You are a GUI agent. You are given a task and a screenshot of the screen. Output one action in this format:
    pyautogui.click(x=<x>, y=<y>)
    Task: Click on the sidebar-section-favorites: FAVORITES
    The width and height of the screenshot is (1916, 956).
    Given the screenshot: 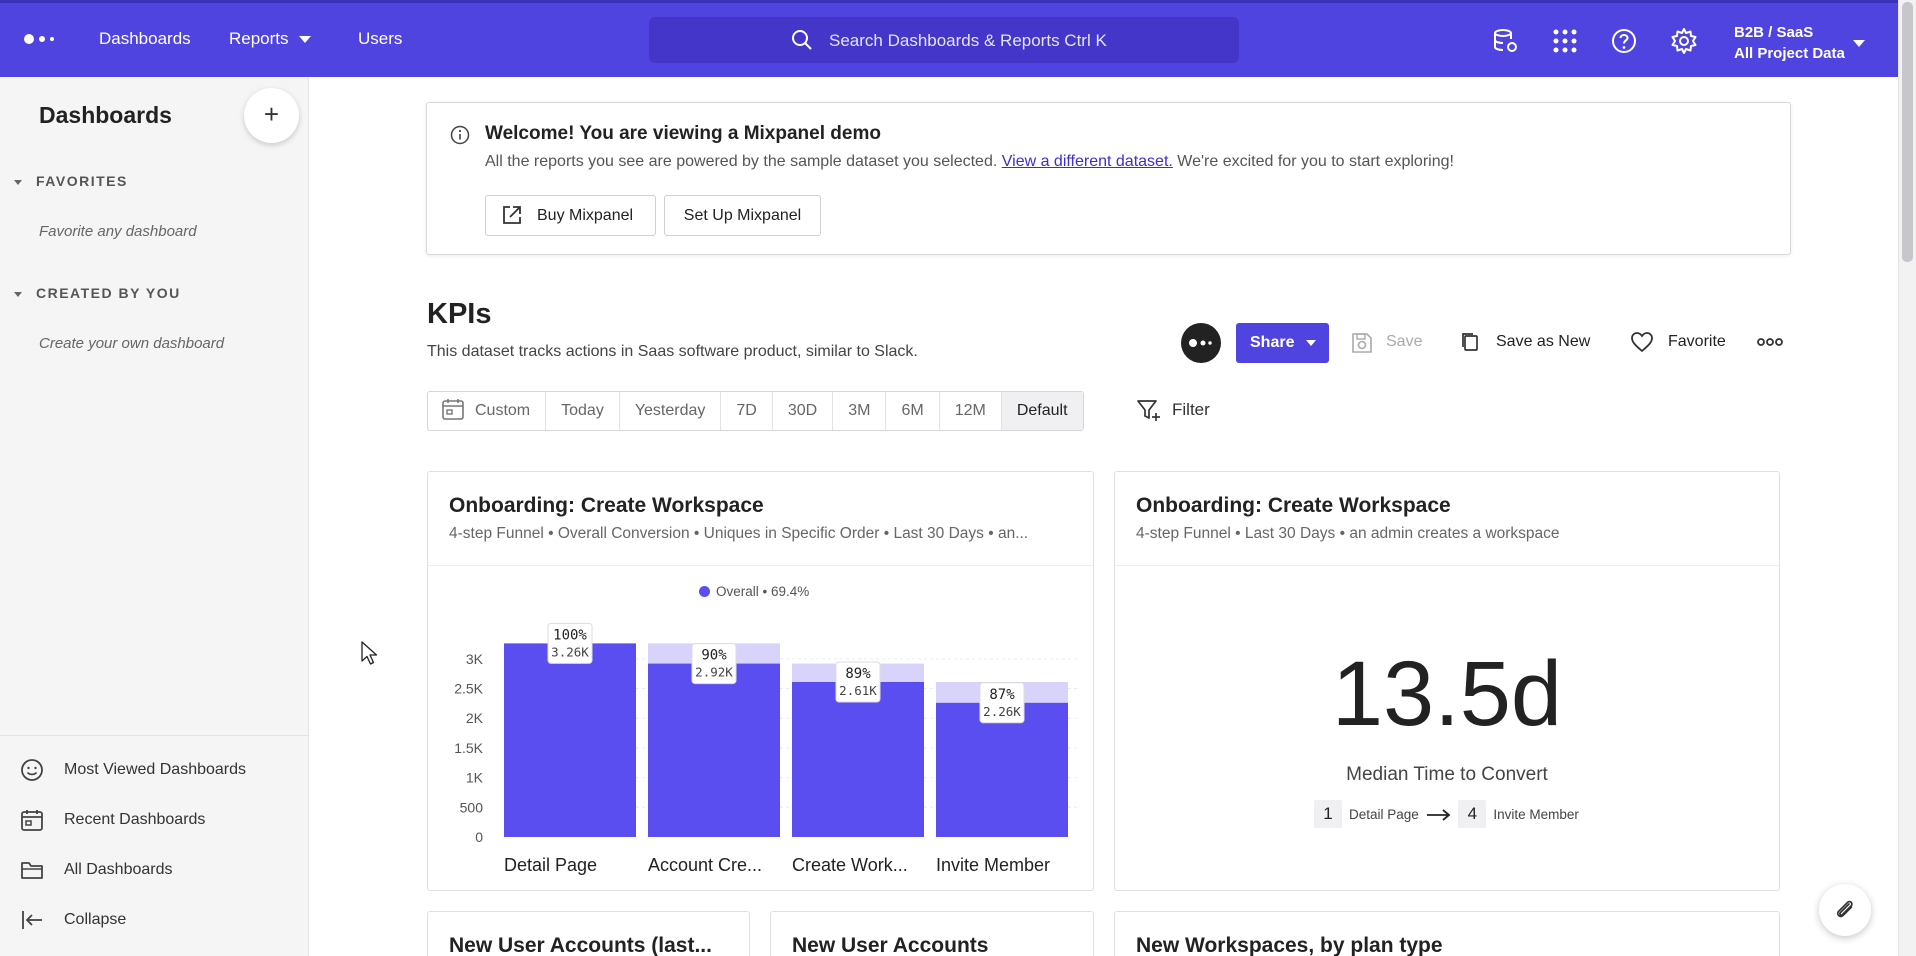 What is the action you would take?
    pyautogui.click(x=71, y=181)
    